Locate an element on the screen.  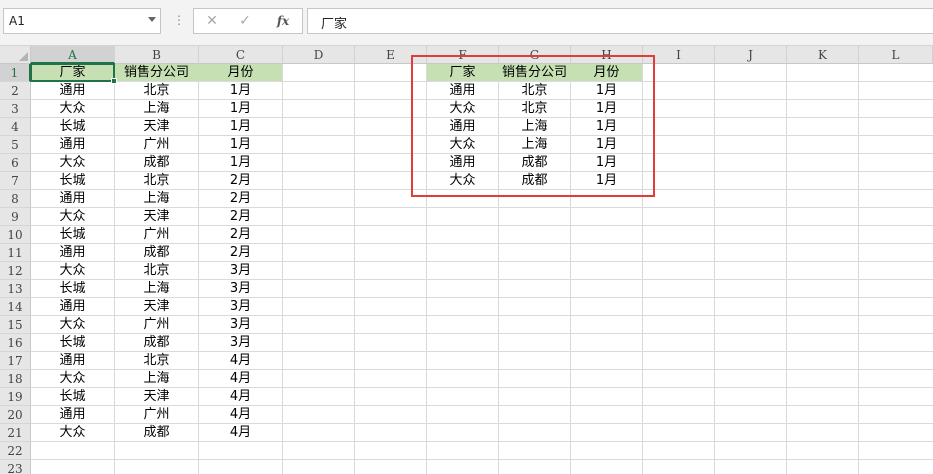
row-header-20: 20 is located at coordinates (15, 415).